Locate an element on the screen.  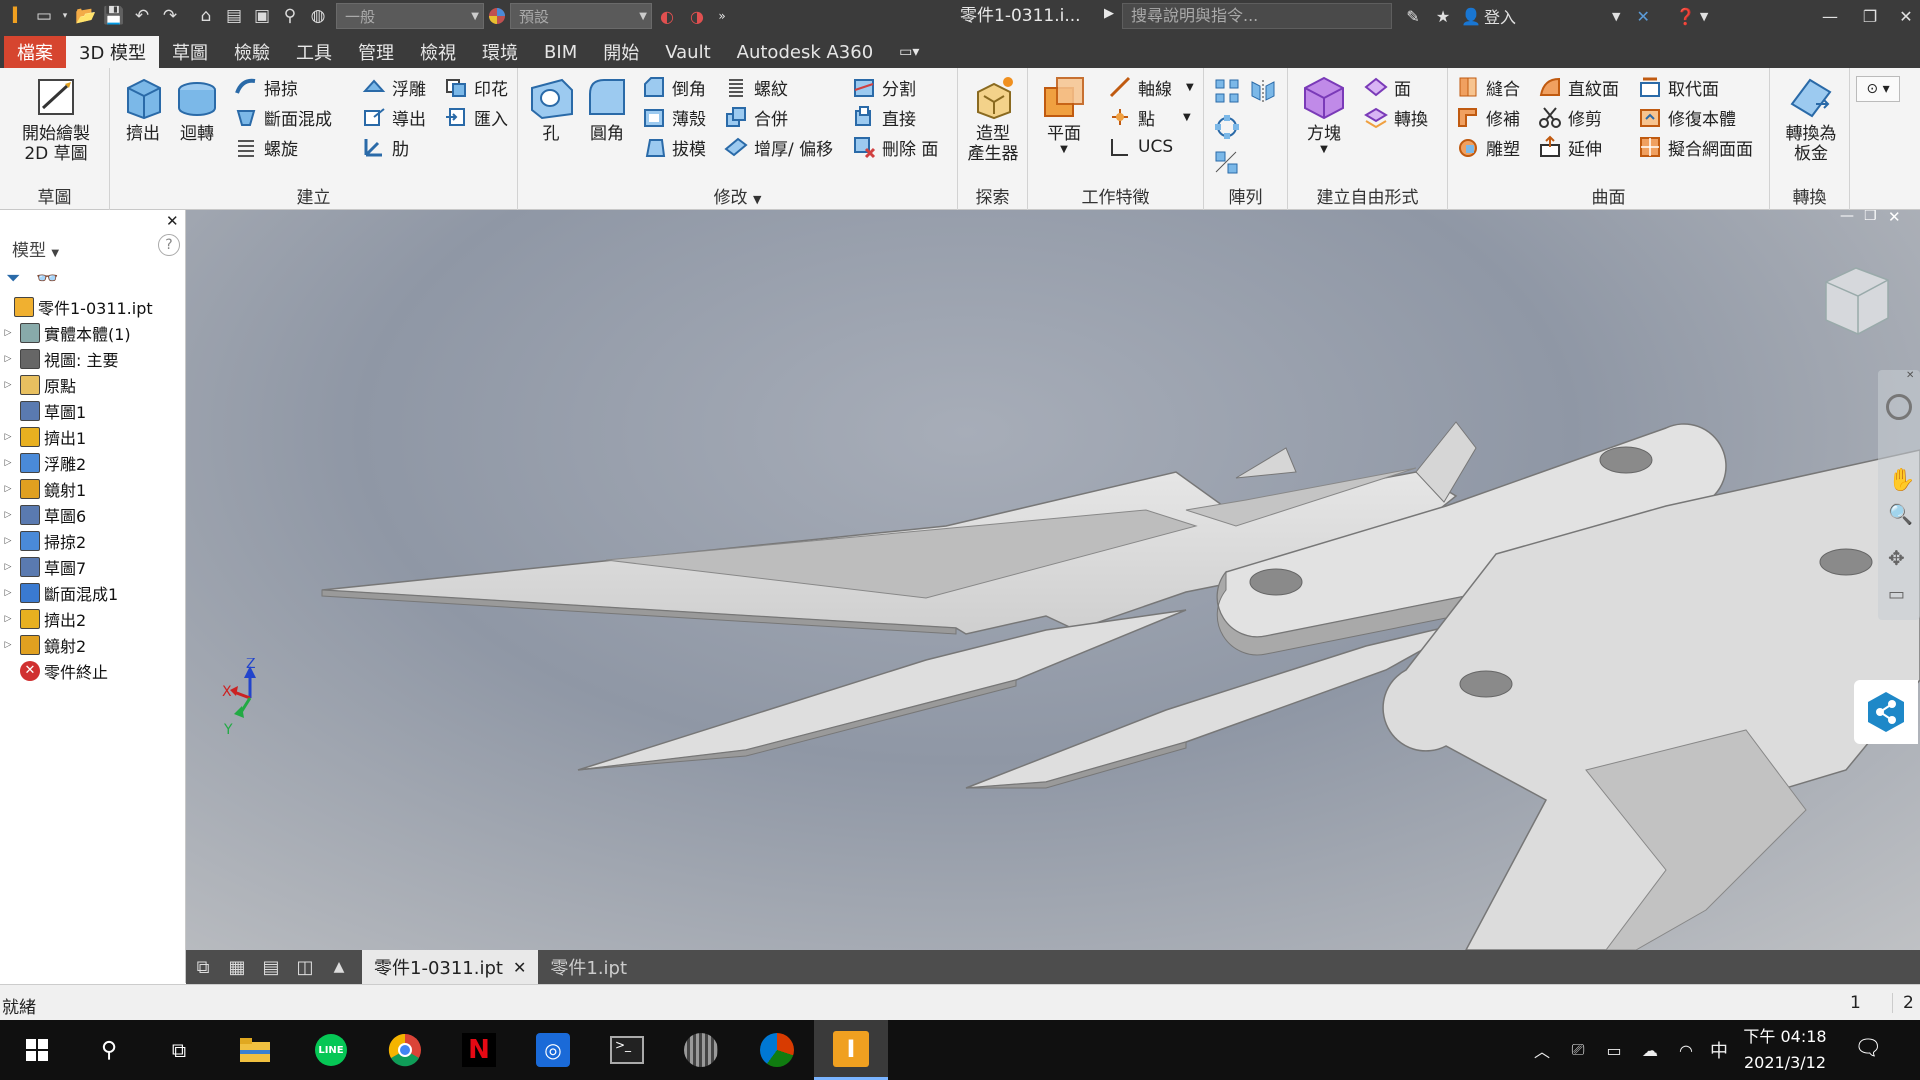
tab-vault: Vault is located at coordinates (687, 52).